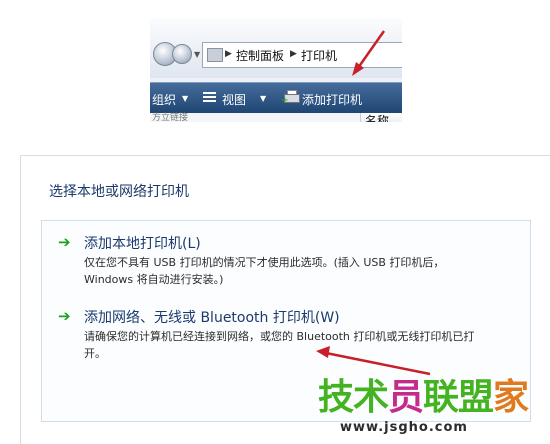 This screenshot has height=444, width=550. What do you see at coordinates (119, 192) in the screenshot?
I see `wizard-title: 选择本地或网络打印机` at bounding box center [119, 192].